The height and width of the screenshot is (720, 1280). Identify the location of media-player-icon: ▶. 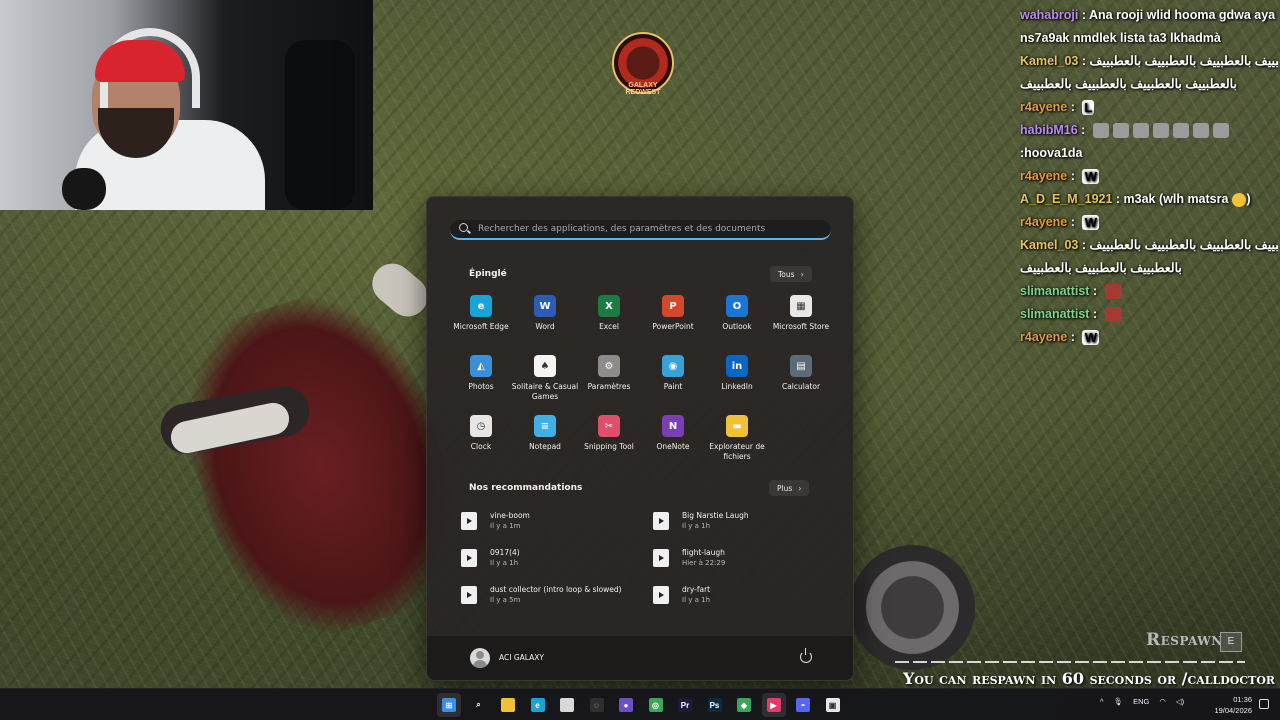
(773, 705).